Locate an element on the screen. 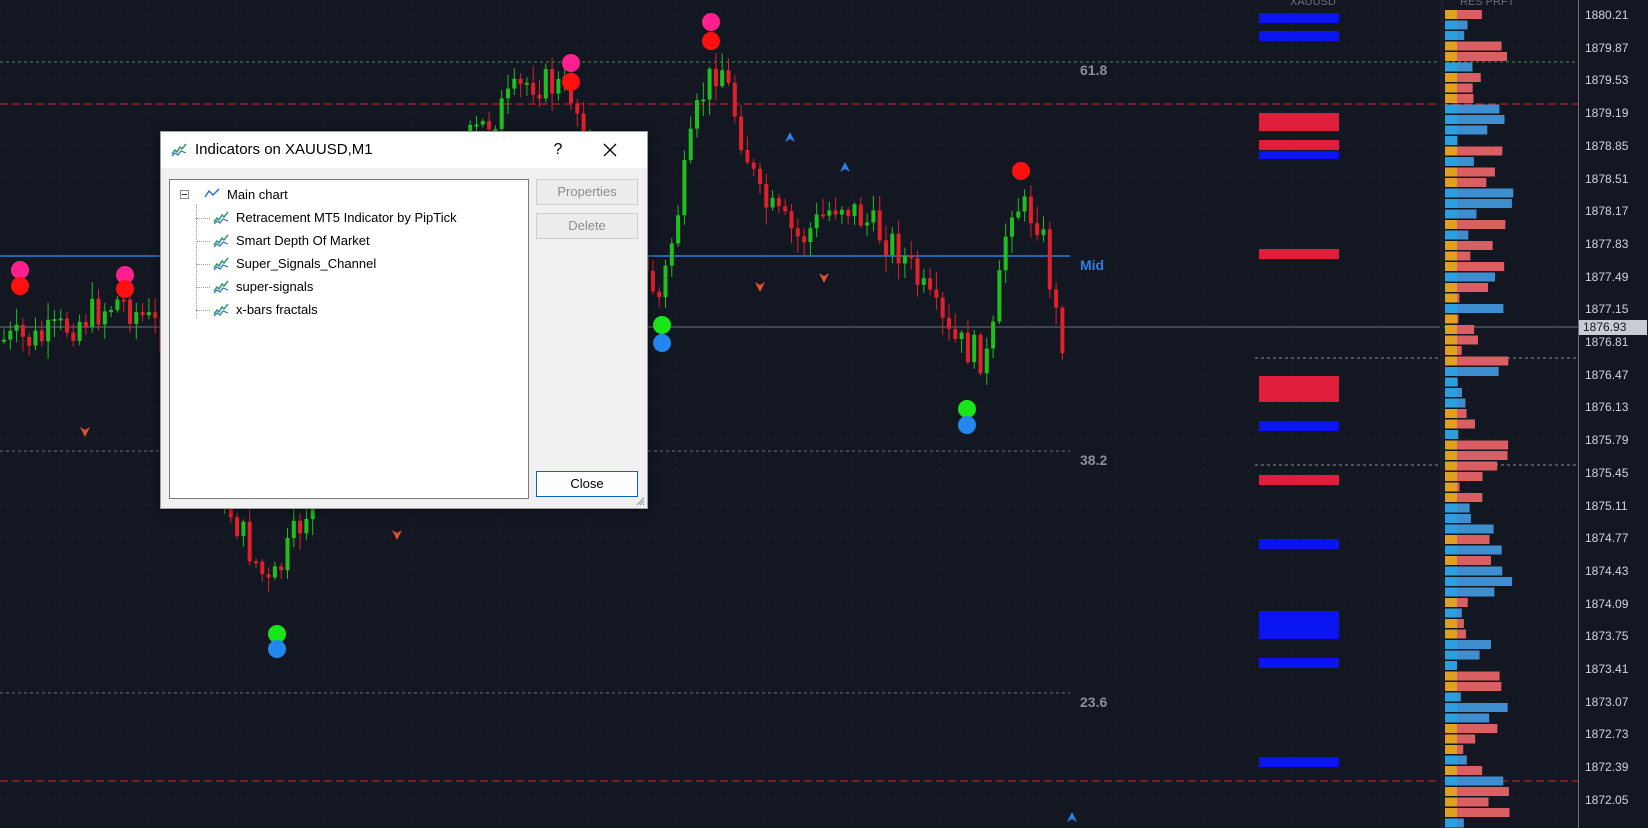 The image size is (1648, 828). collapse-icon is located at coordinates (184, 194).